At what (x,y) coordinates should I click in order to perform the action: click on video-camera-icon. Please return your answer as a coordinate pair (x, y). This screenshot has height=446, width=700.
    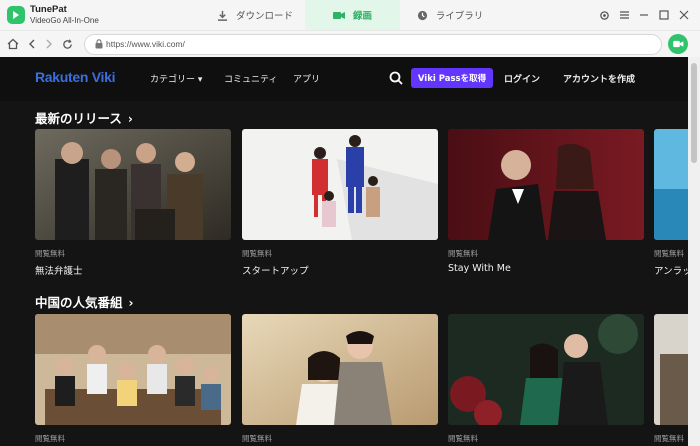
    Looking at the image, I should click on (677, 44).